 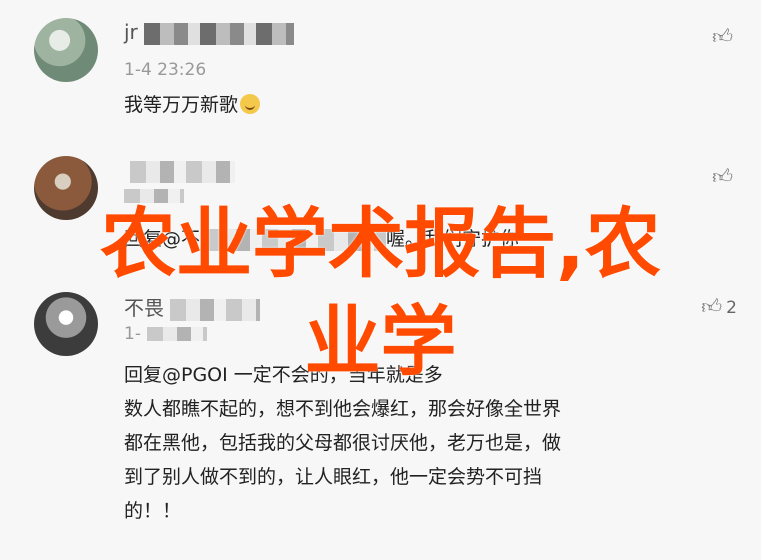 I want to click on comment-username, so click(x=179, y=170).